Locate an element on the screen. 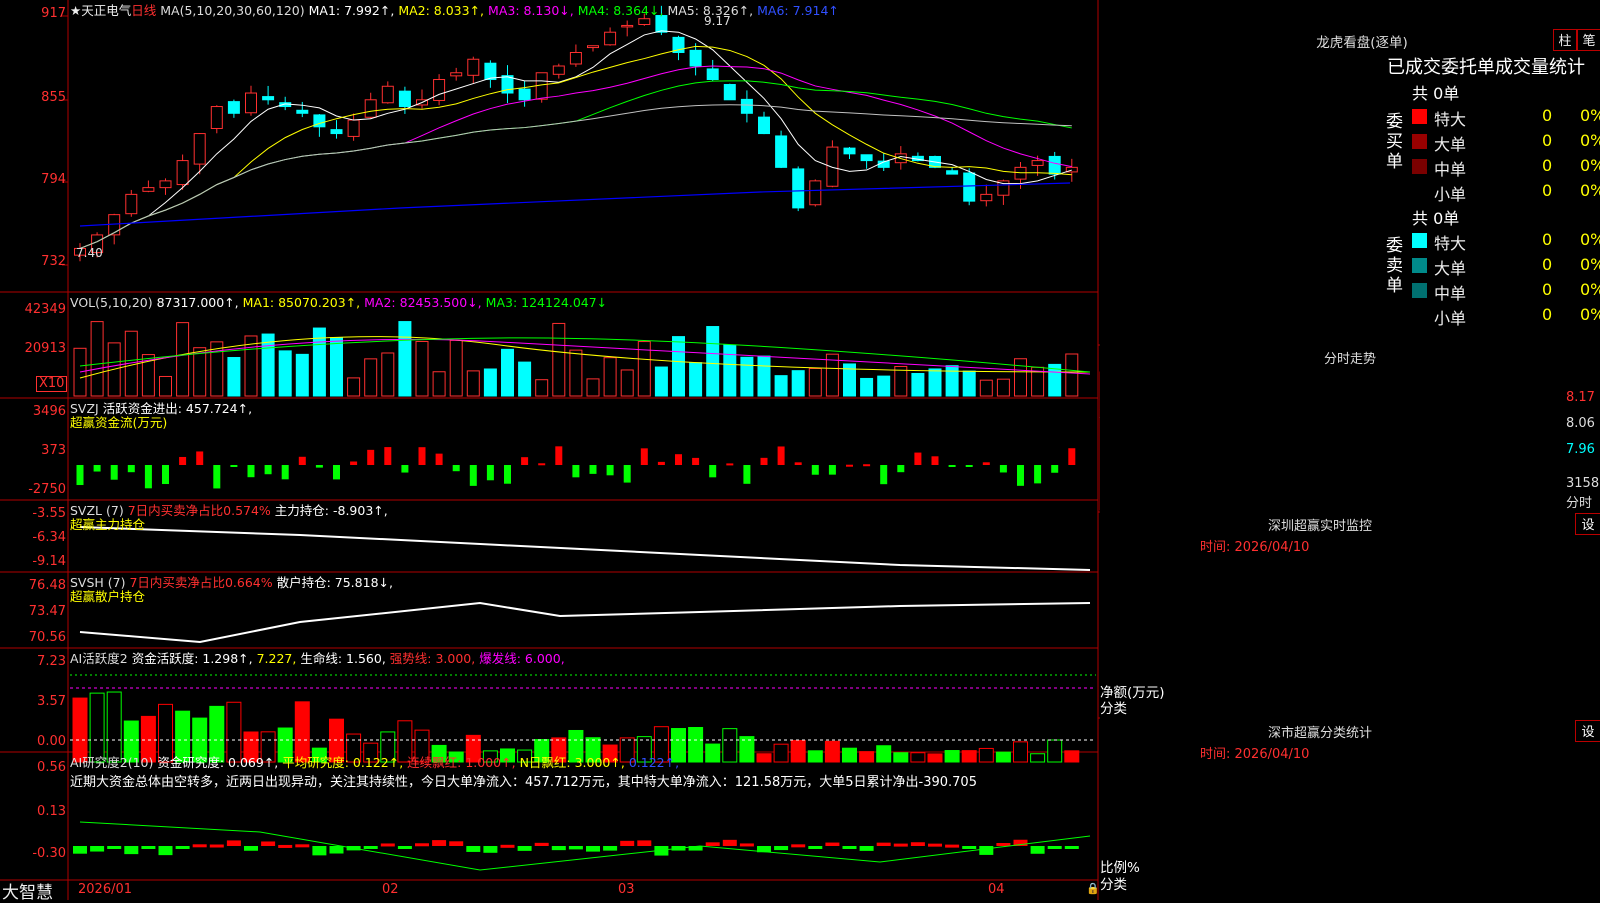  sz-settings-button: 设 is located at coordinates (1587, 524).